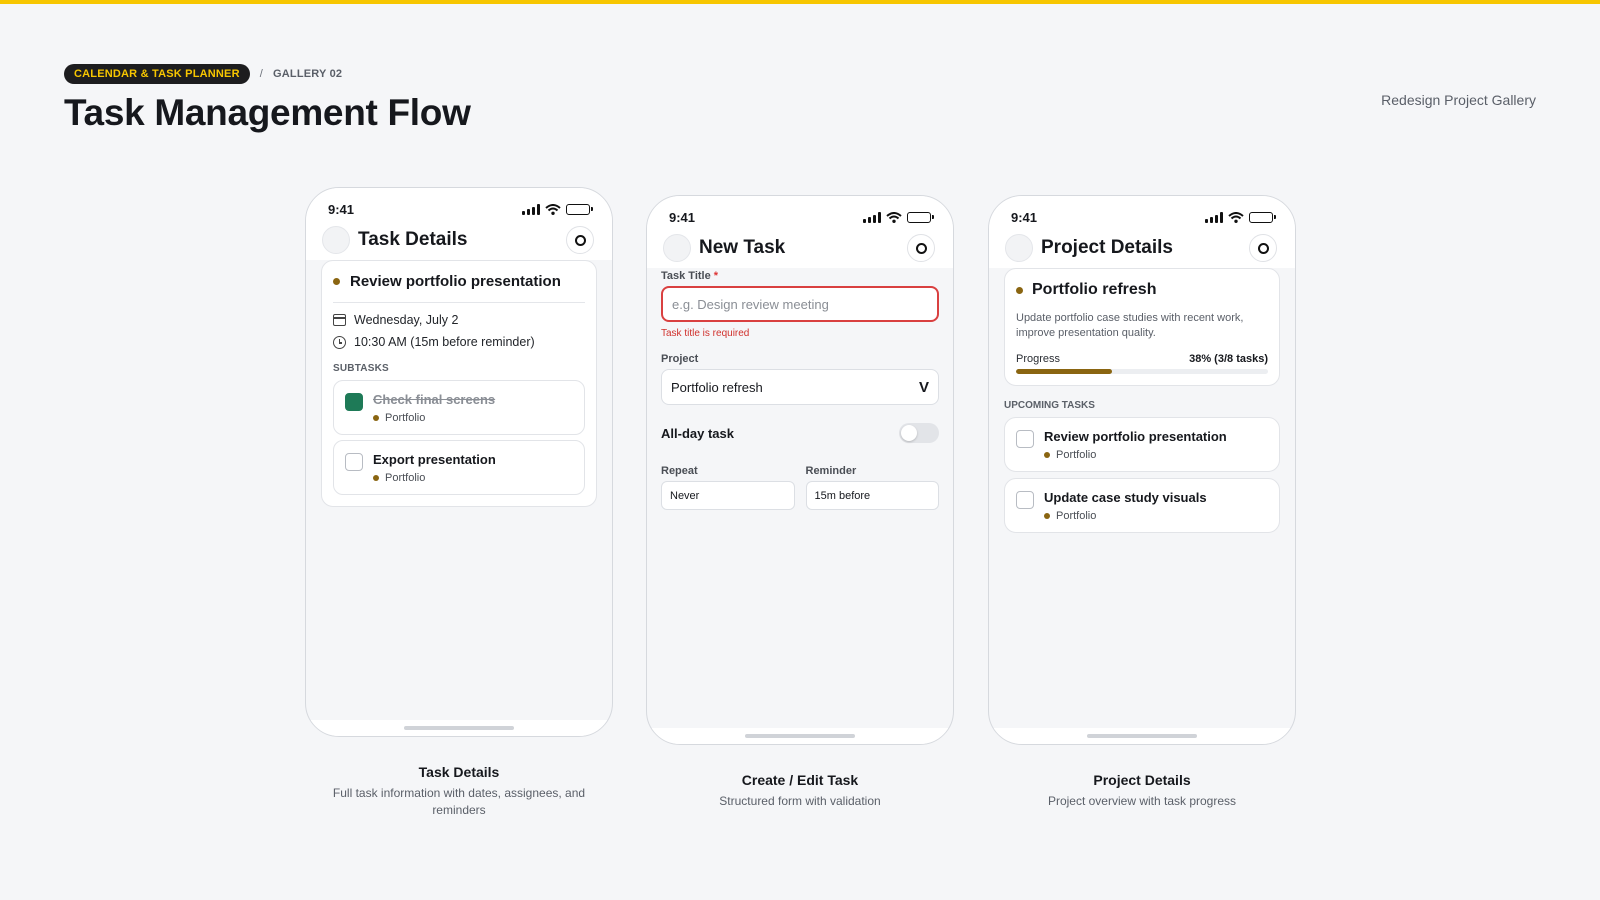 This screenshot has width=1600, height=900. What do you see at coordinates (1142, 505) in the screenshot?
I see `upcoming-task-item: Update case study visuals Portfolio` at bounding box center [1142, 505].